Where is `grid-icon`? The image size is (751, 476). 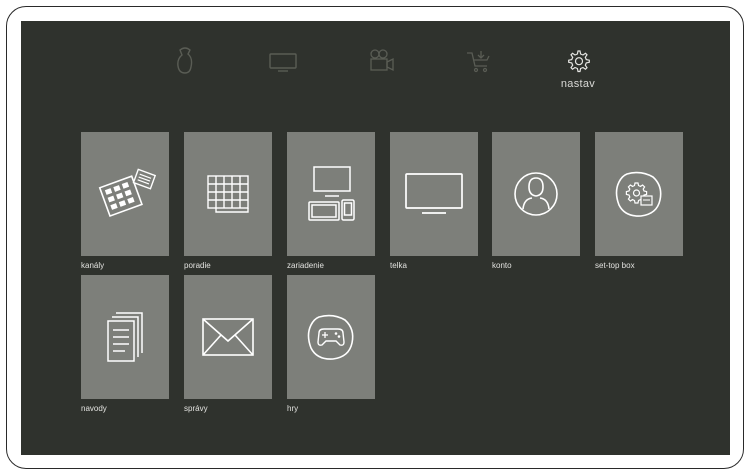 grid-icon is located at coordinates (228, 194).